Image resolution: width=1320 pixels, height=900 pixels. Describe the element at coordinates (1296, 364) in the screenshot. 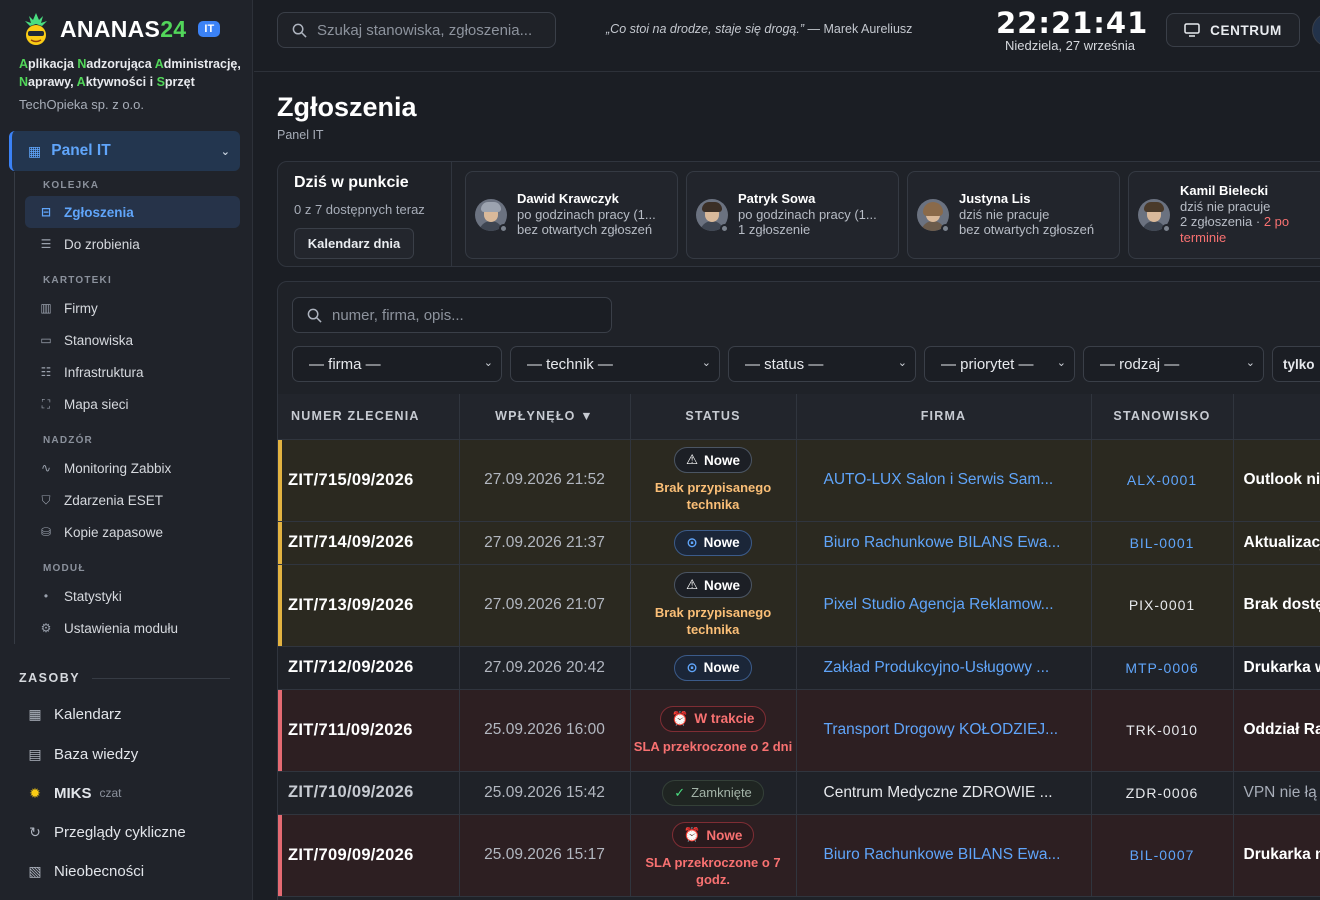

I see `filter-tylko-toggle: tylko` at that location.